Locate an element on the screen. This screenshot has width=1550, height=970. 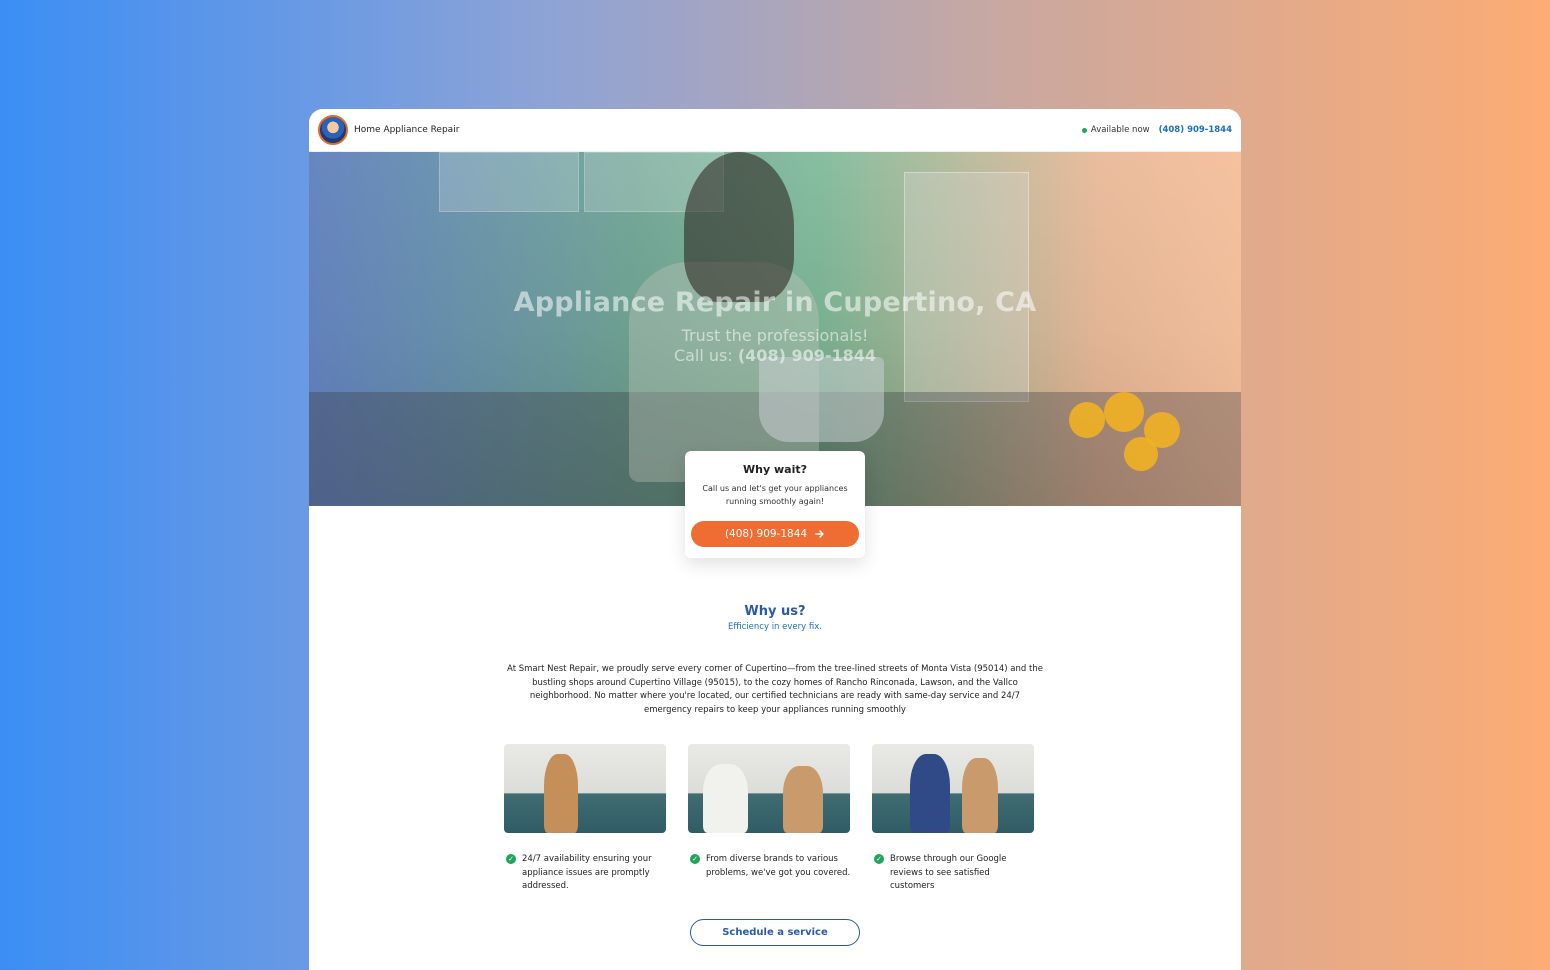
hero-subtitle: Trust the professionals! is located at coordinates (775, 335).